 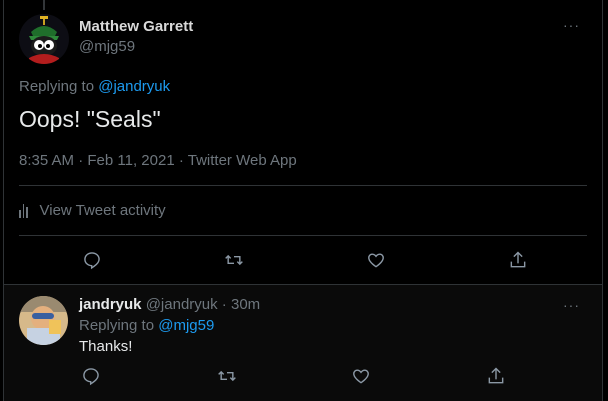 I want to click on reply-author-line: jandryuk @jandryuk · 30m, so click(x=169, y=304).